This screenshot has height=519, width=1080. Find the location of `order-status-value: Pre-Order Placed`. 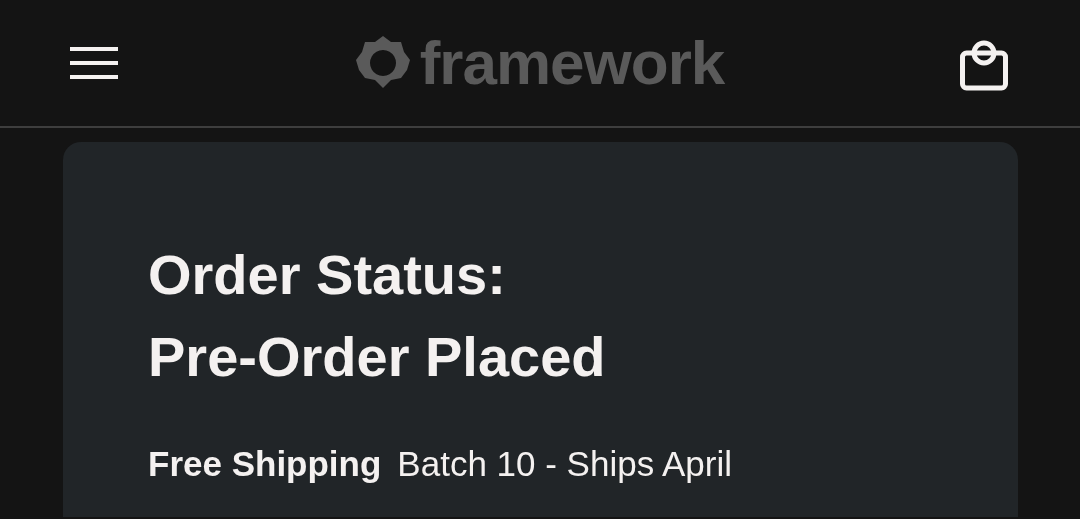

order-status-value: Pre-Order Placed is located at coordinates (377, 357).